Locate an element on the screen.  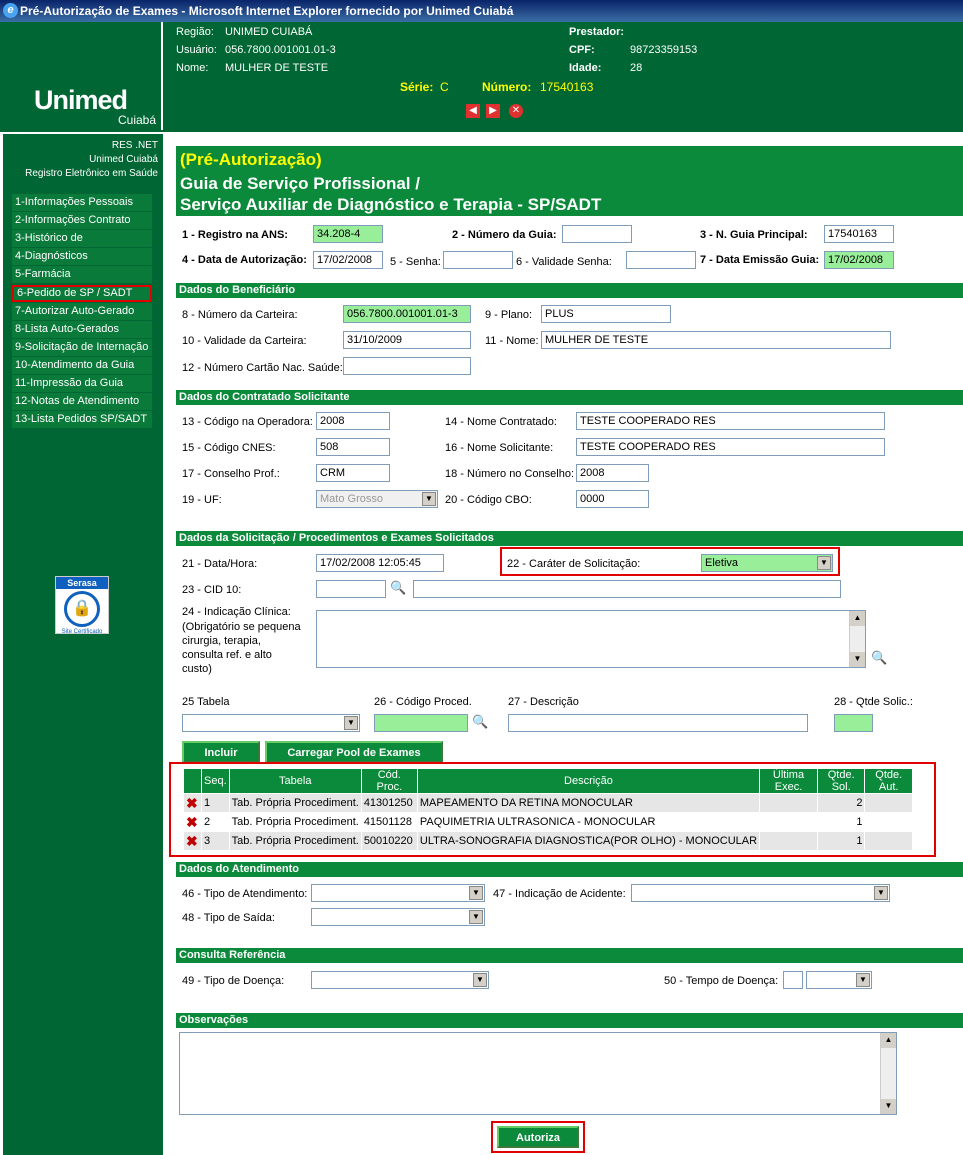
f47-label: 47 - Indicação de Acidente: is located at coordinates (559, 894).